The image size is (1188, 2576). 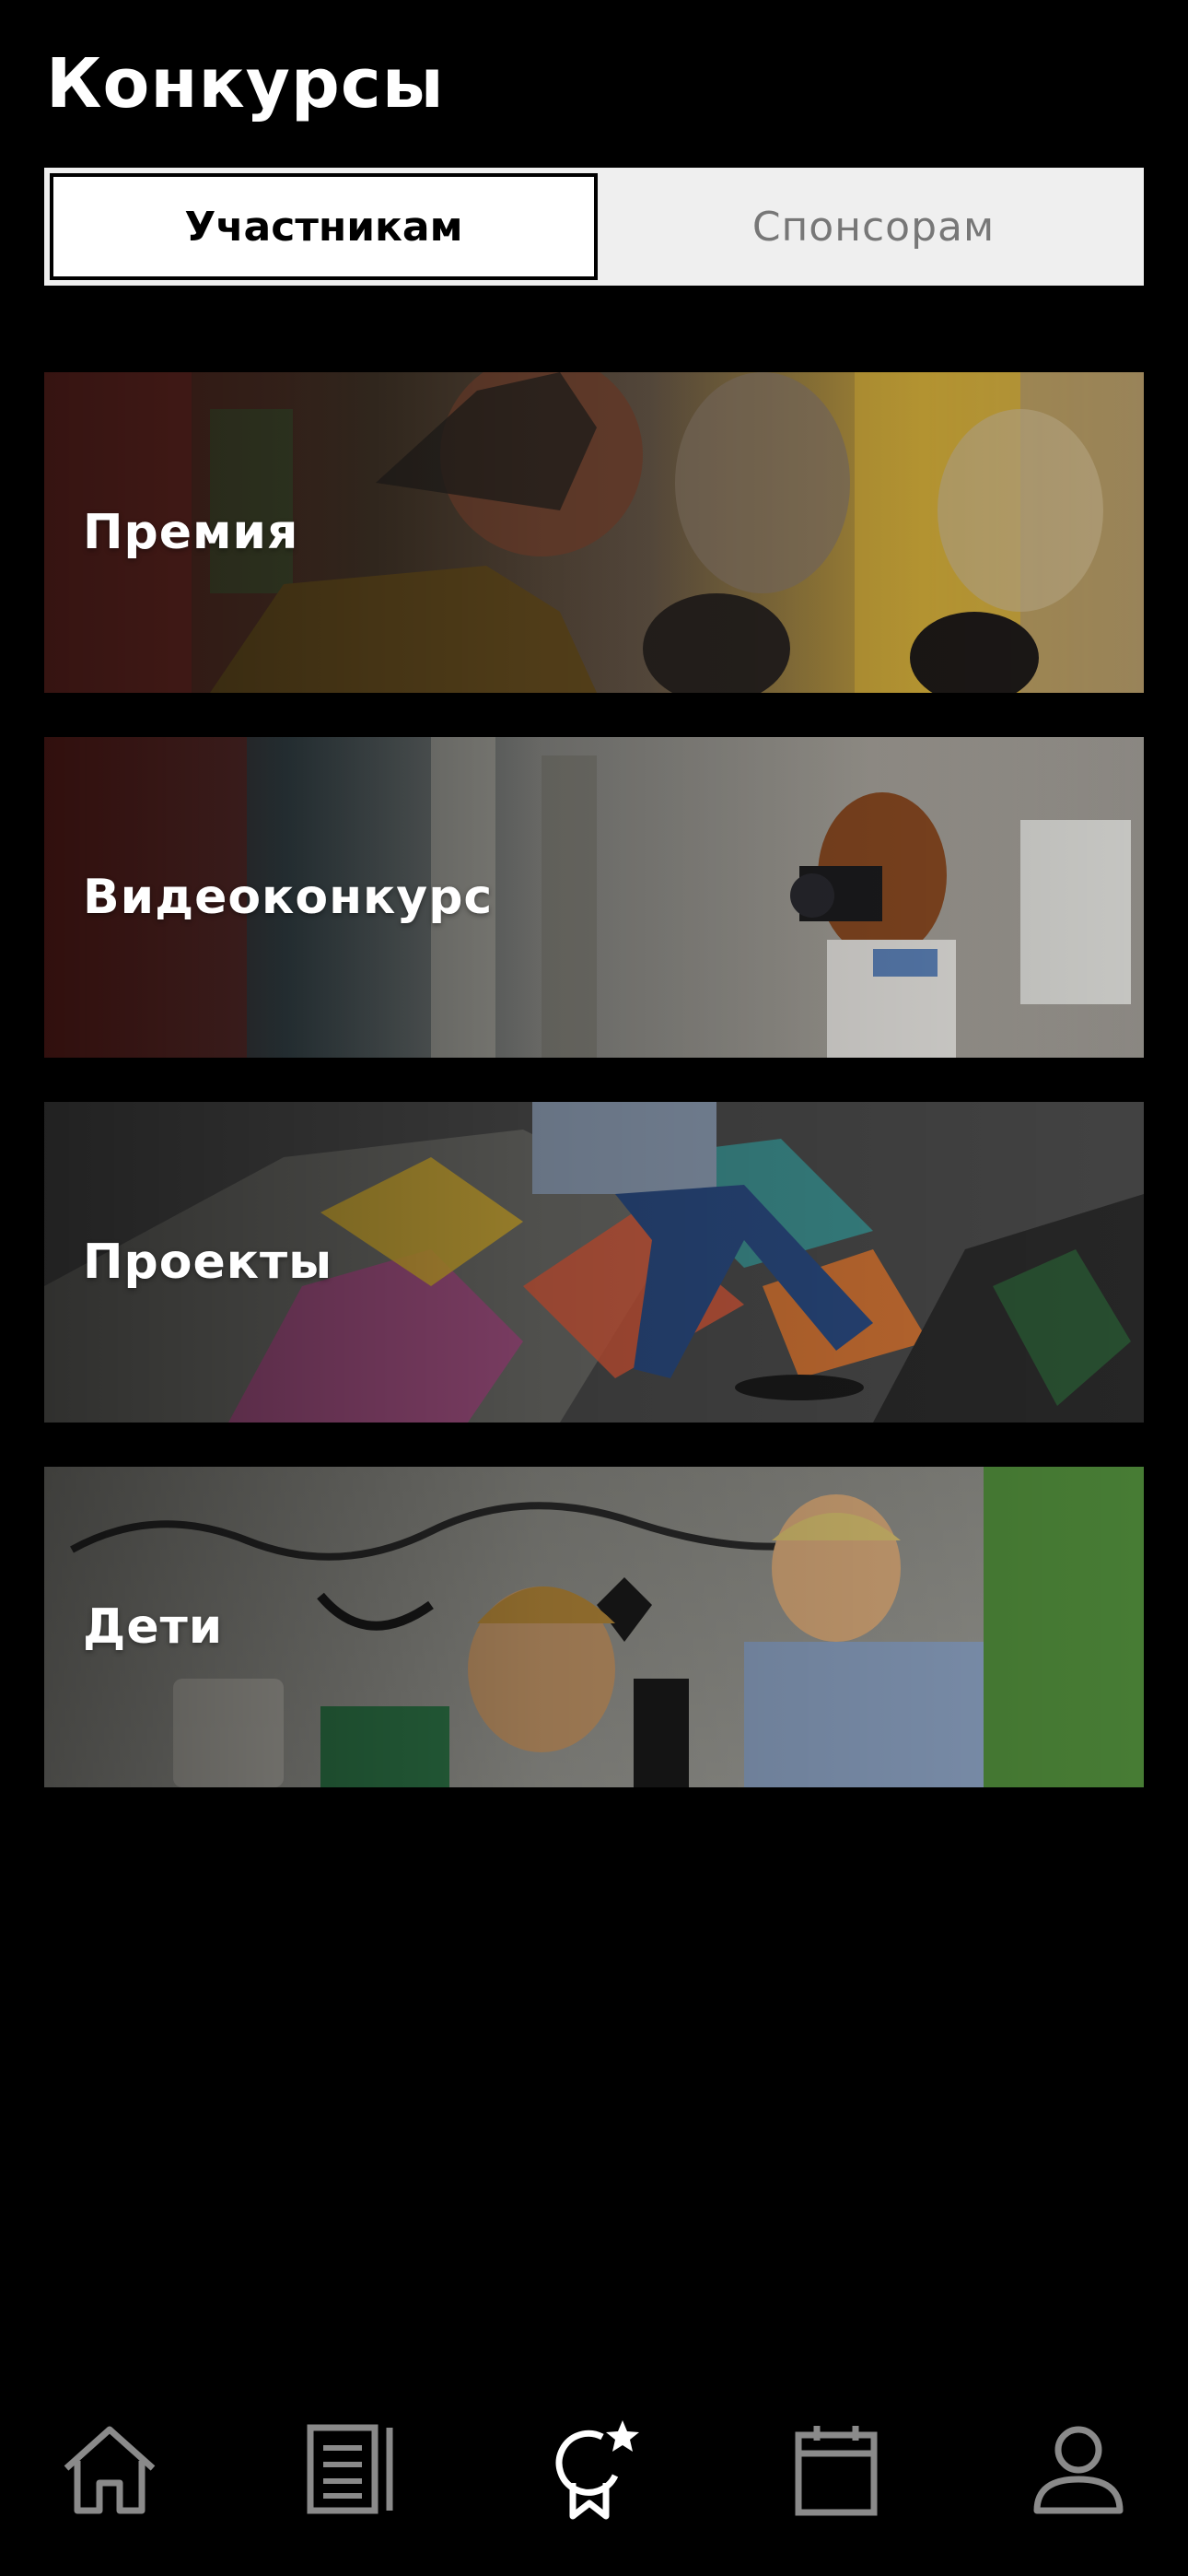 I want to click on page-title: Конкурсы, so click(x=246, y=83).